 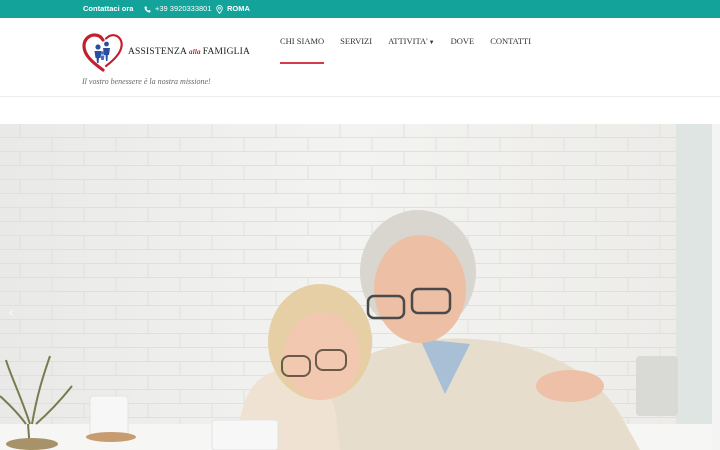 I want to click on nav-item-contatti: CONTATTI, so click(x=510, y=50).